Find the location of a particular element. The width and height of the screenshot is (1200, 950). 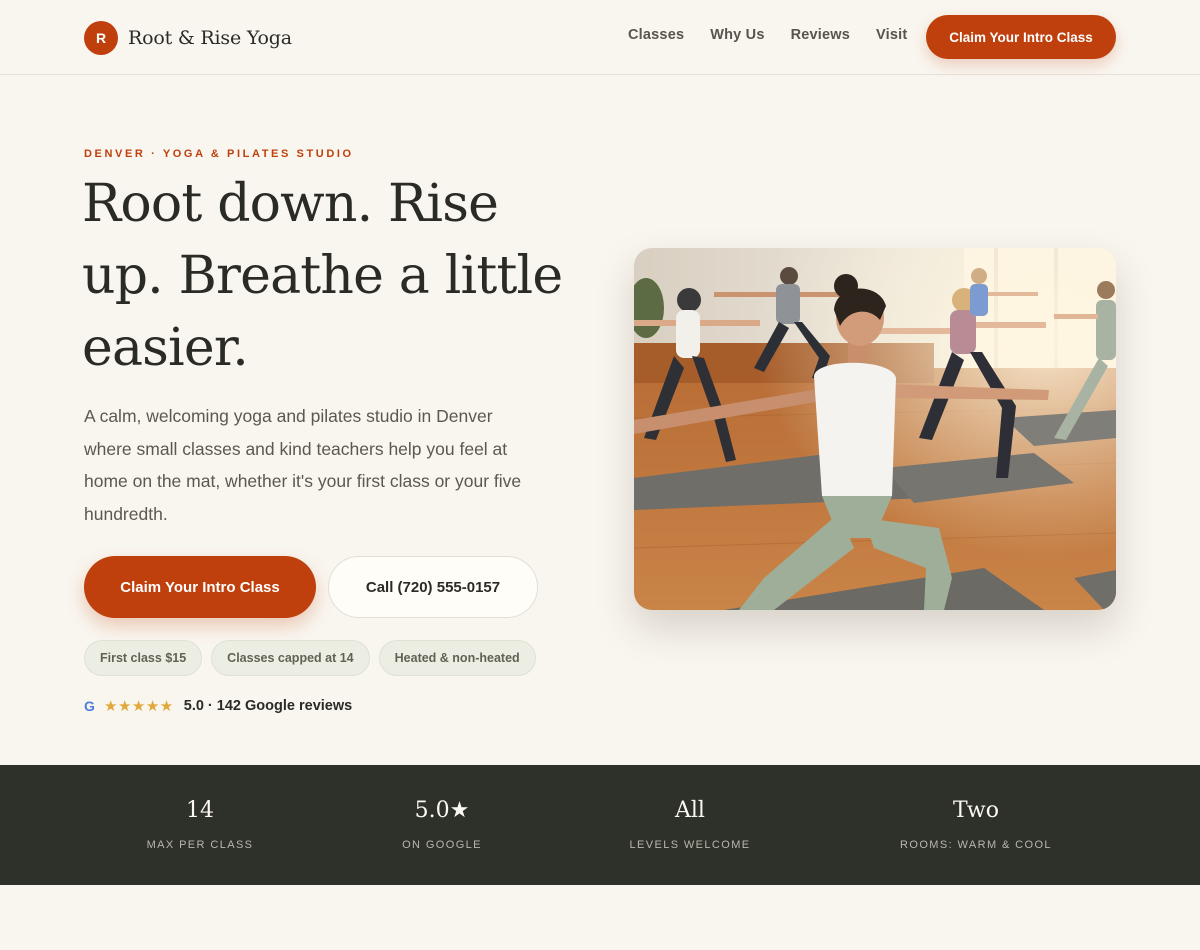

stat-label: ON GOOGLE is located at coordinates (442, 845).